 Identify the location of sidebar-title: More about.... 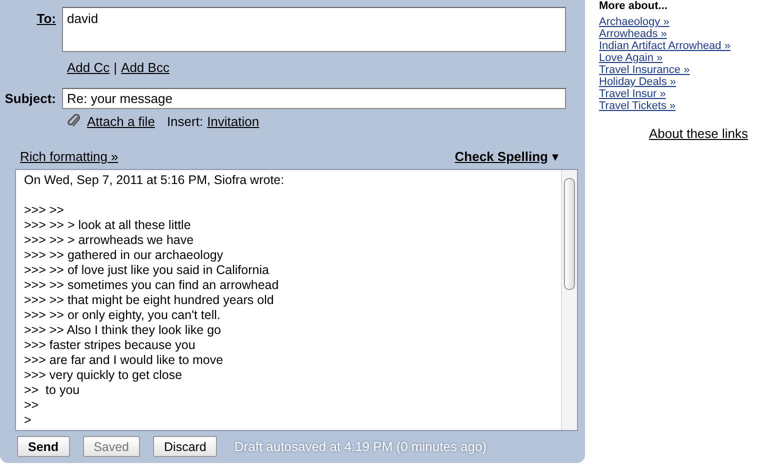
(633, 6).